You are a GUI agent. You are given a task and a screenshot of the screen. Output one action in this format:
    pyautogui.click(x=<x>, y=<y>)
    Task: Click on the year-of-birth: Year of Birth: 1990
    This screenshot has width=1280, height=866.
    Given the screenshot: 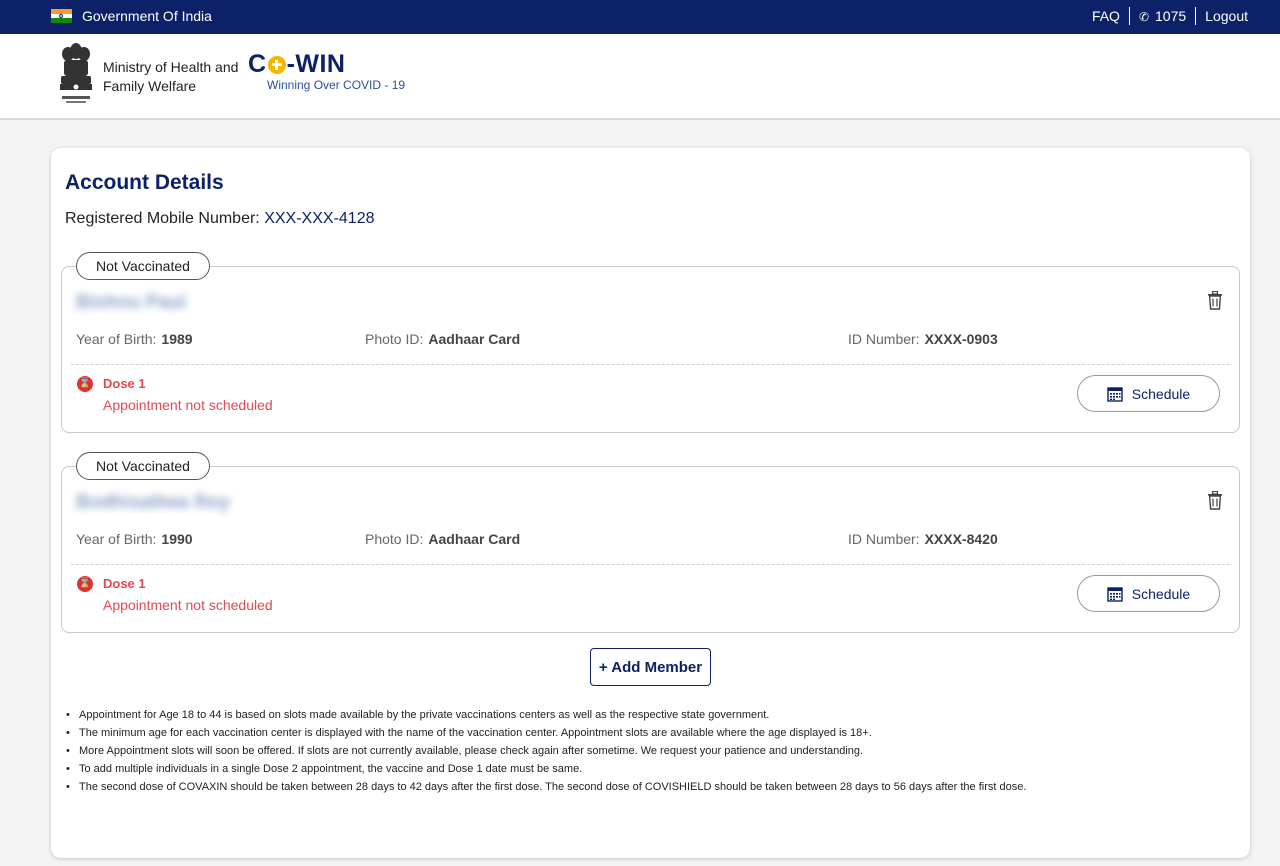 What is the action you would take?
    pyautogui.click(x=134, y=539)
    